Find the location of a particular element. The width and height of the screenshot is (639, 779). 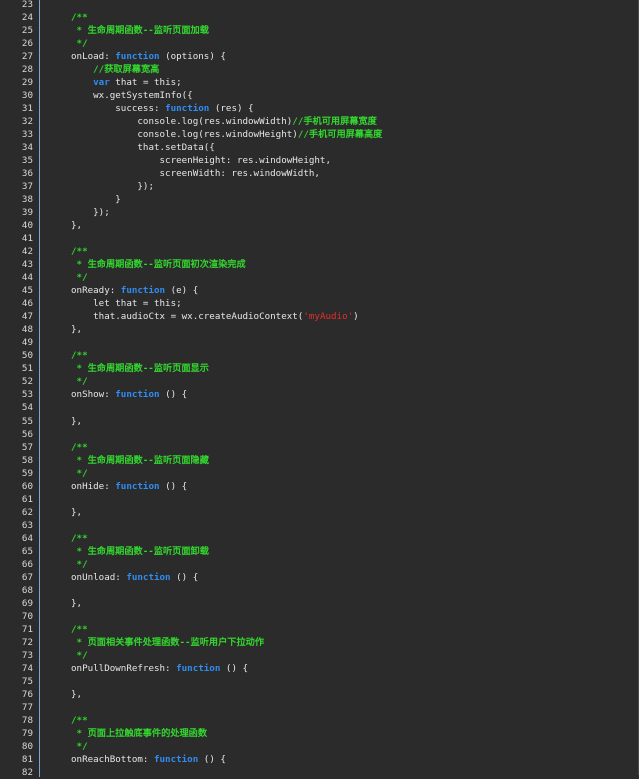

code-line: * 生命周期函数--监听页面加载 is located at coordinates (339, 30).